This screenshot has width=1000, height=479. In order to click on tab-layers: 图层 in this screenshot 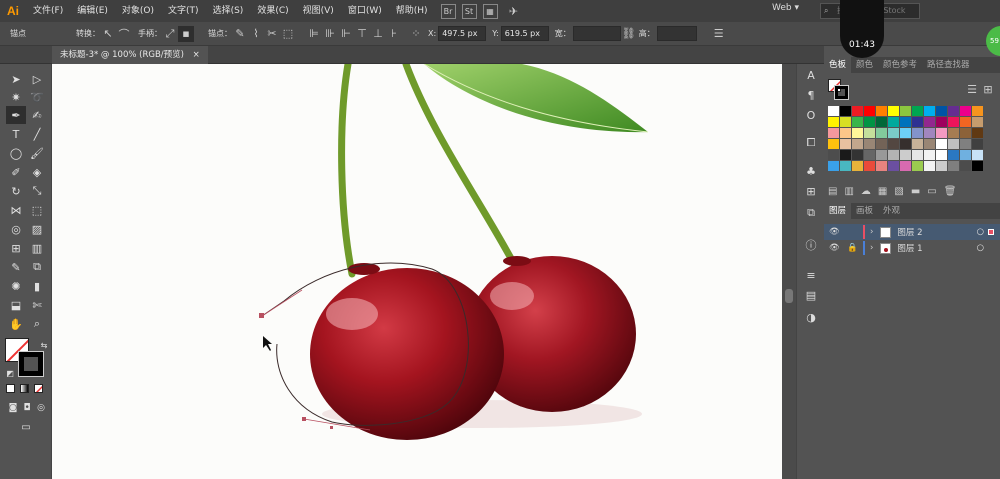, I will do `click(838, 211)`.